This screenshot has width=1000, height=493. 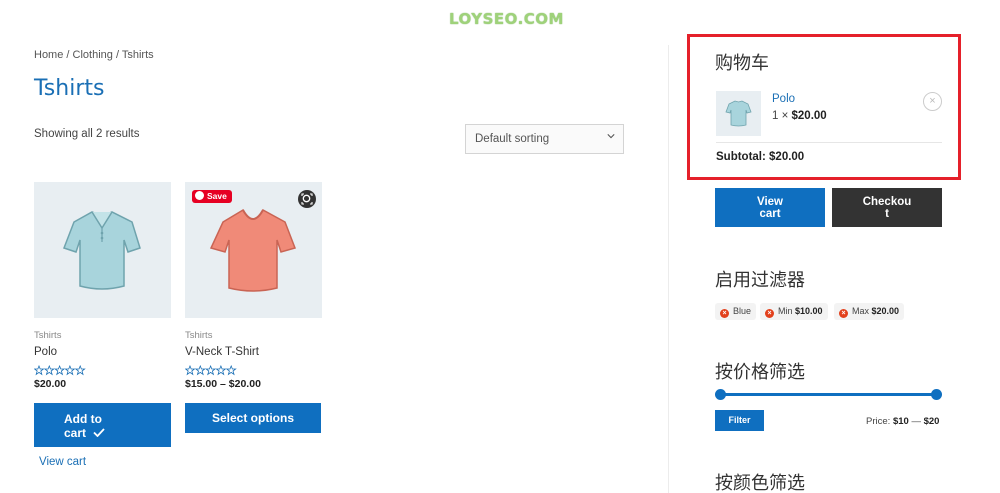 I want to click on product-name: Polo, so click(x=102, y=352).